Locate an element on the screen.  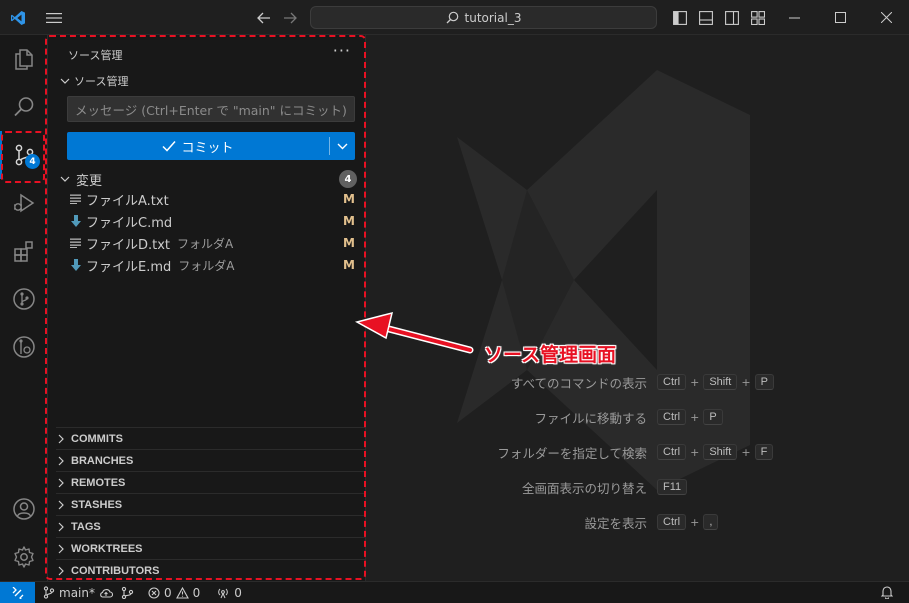
minimize-icon is located at coordinates (794, 18).